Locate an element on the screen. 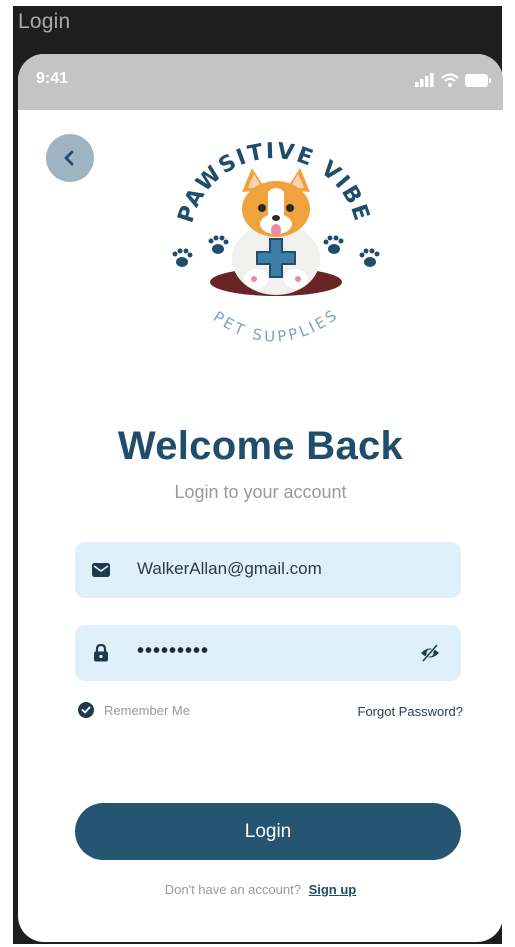 The height and width of the screenshot is (947, 515). chevron-left-icon is located at coordinates (69, 158).